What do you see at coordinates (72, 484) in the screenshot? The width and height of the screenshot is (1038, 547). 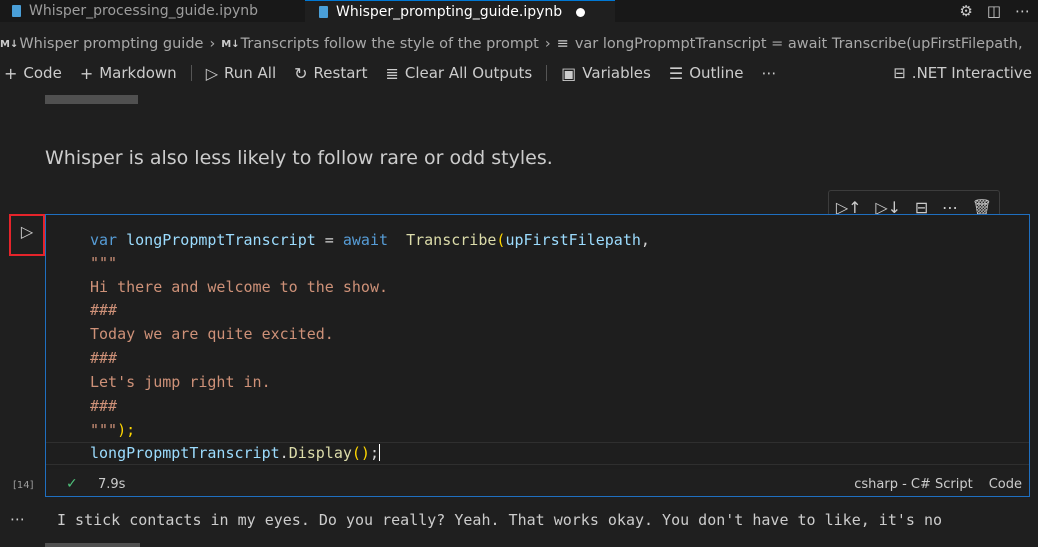 I see `check-icon: ✓` at bounding box center [72, 484].